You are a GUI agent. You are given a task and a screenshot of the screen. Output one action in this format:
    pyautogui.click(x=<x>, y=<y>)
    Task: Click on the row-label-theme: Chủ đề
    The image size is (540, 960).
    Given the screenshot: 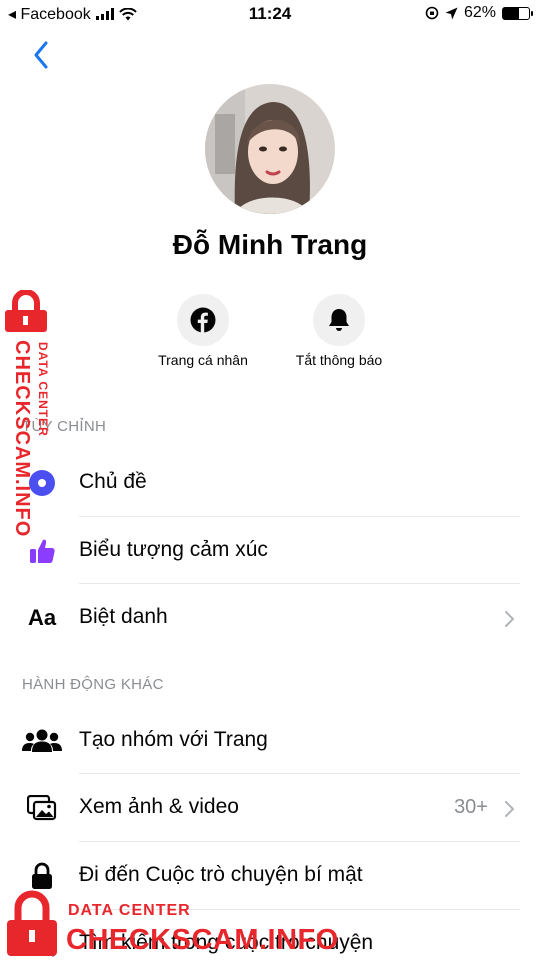 What is the action you would take?
    pyautogui.click(x=113, y=481)
    